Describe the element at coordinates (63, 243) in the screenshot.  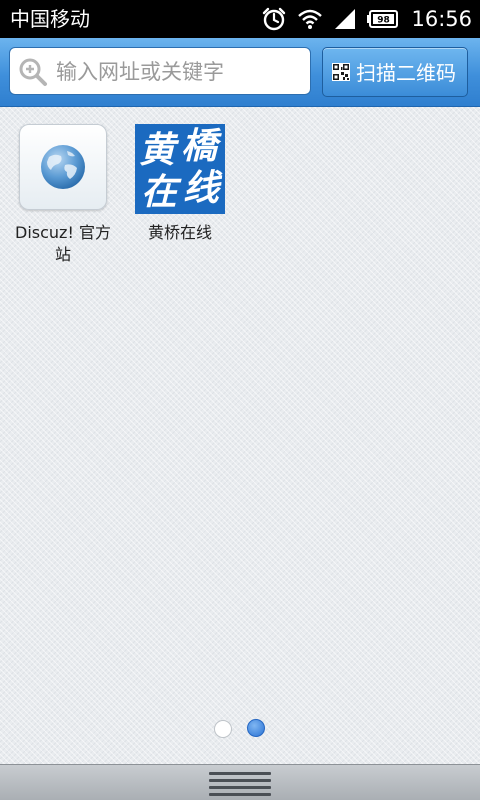
I see `shortcut-label: Discuz! 官方站` at that location.